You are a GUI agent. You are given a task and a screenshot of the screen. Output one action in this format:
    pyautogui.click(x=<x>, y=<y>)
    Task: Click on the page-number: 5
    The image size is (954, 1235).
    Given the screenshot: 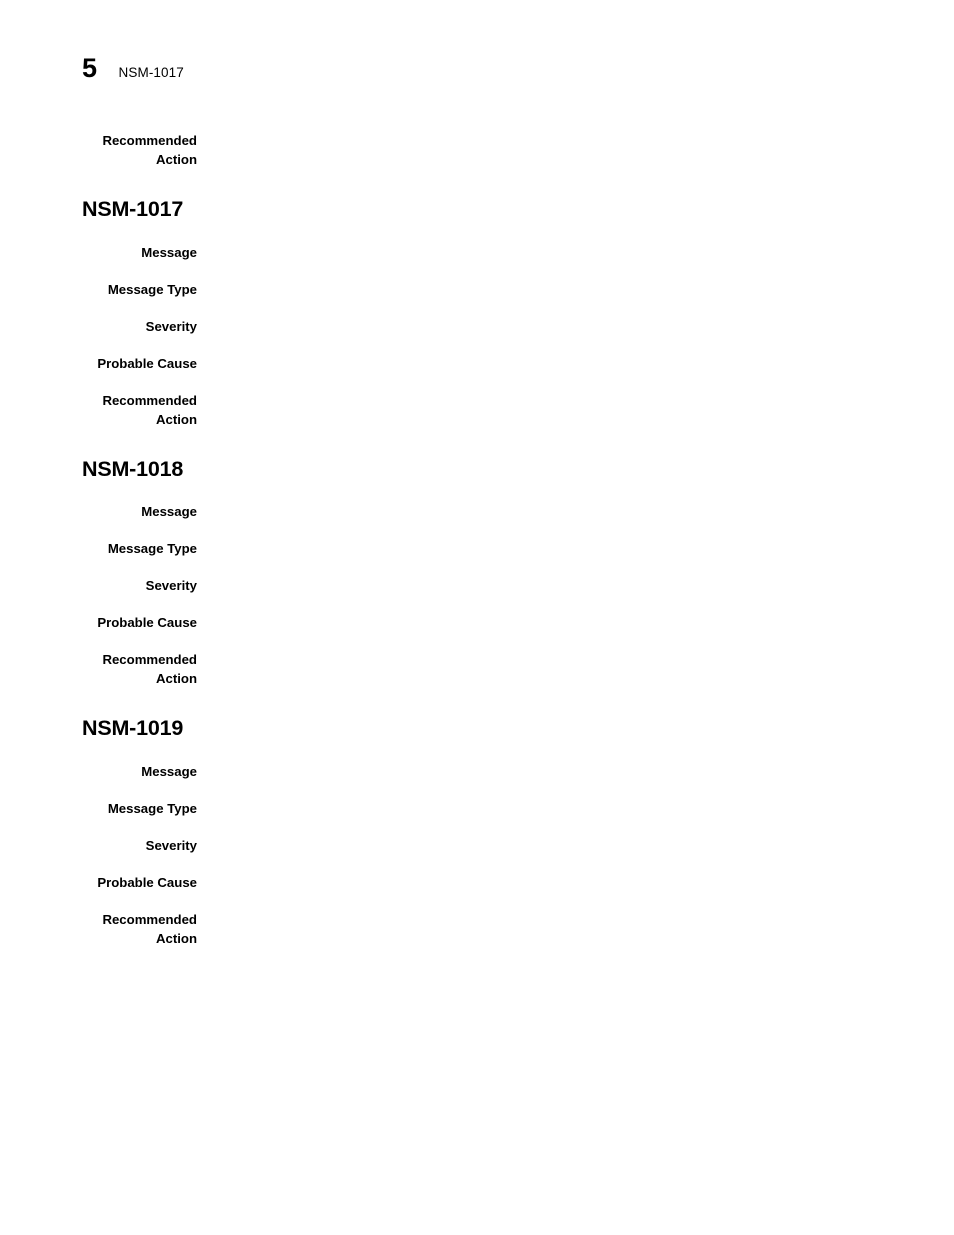 What is the action you would take?
    pyautogui.click(x=89, y=68)
    